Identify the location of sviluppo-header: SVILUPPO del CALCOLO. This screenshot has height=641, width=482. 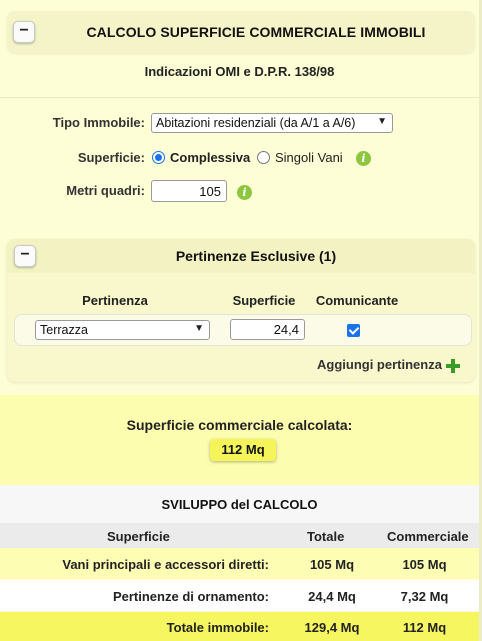
(239, 504).